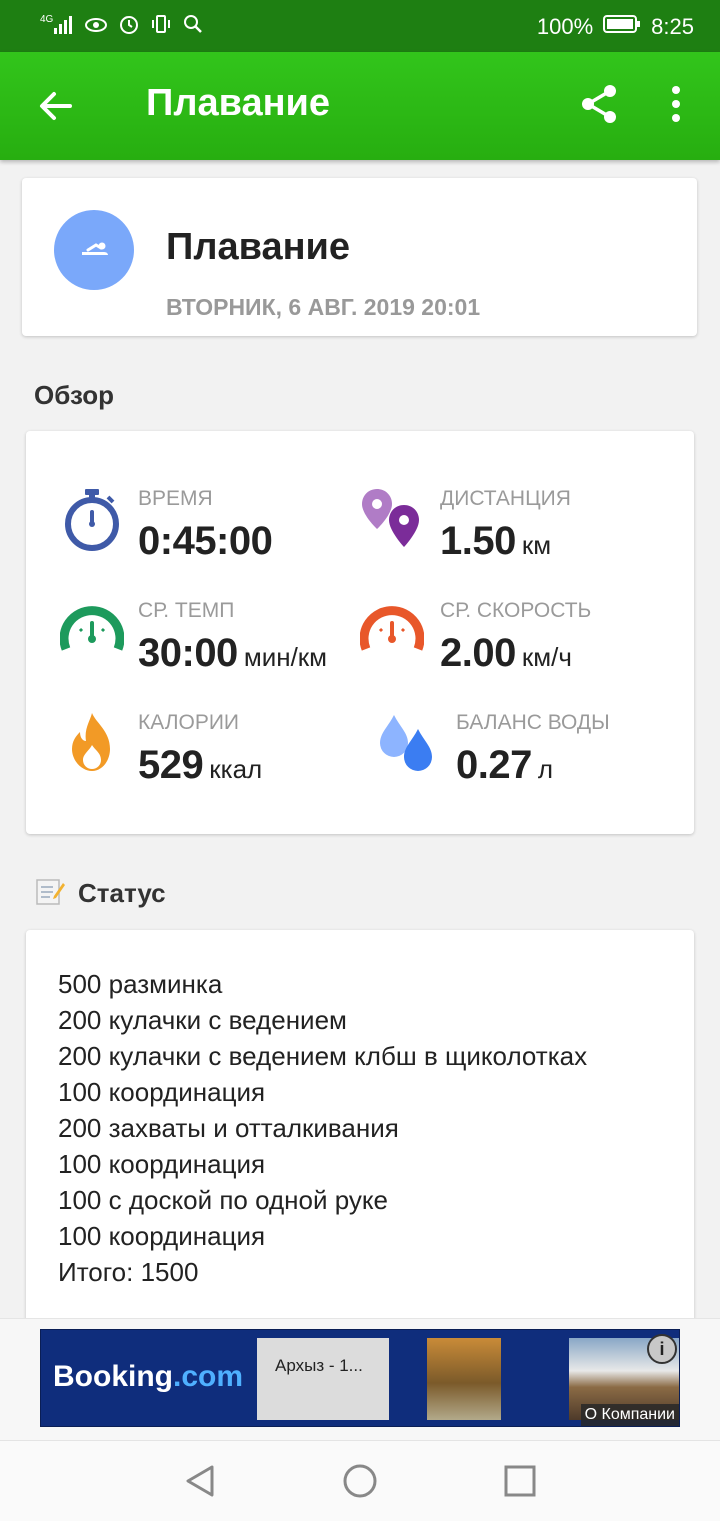 This screenshot has height=1521, width=720. What do you see at coordinates (622, 27) in the screenshot?
I see `battery-icon` at bounding box center [622, 27].